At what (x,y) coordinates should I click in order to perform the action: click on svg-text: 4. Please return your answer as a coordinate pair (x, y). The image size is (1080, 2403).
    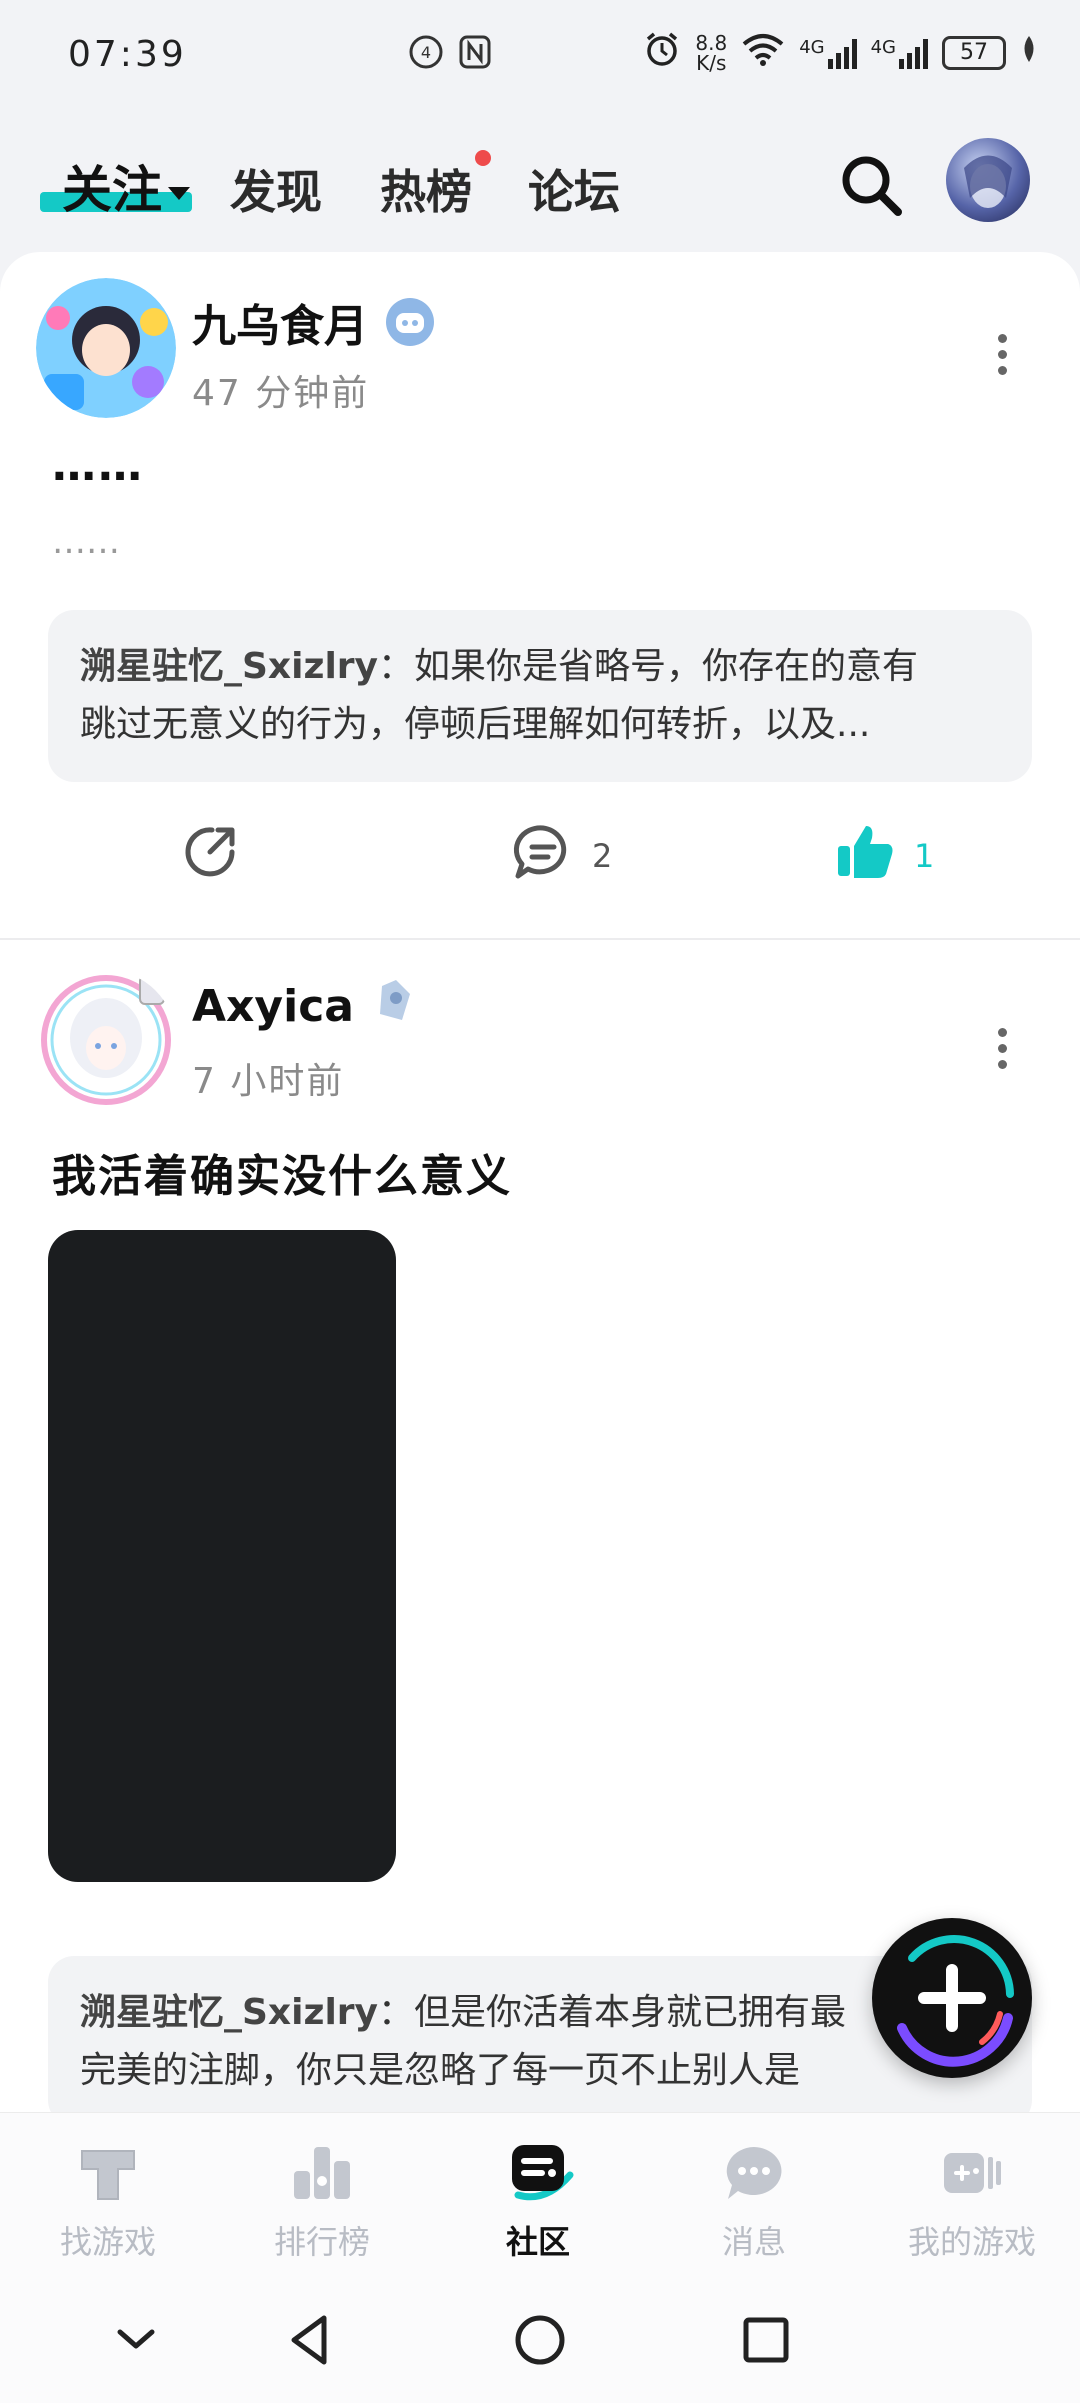
    Looking at the image, I should click on (426, 52).